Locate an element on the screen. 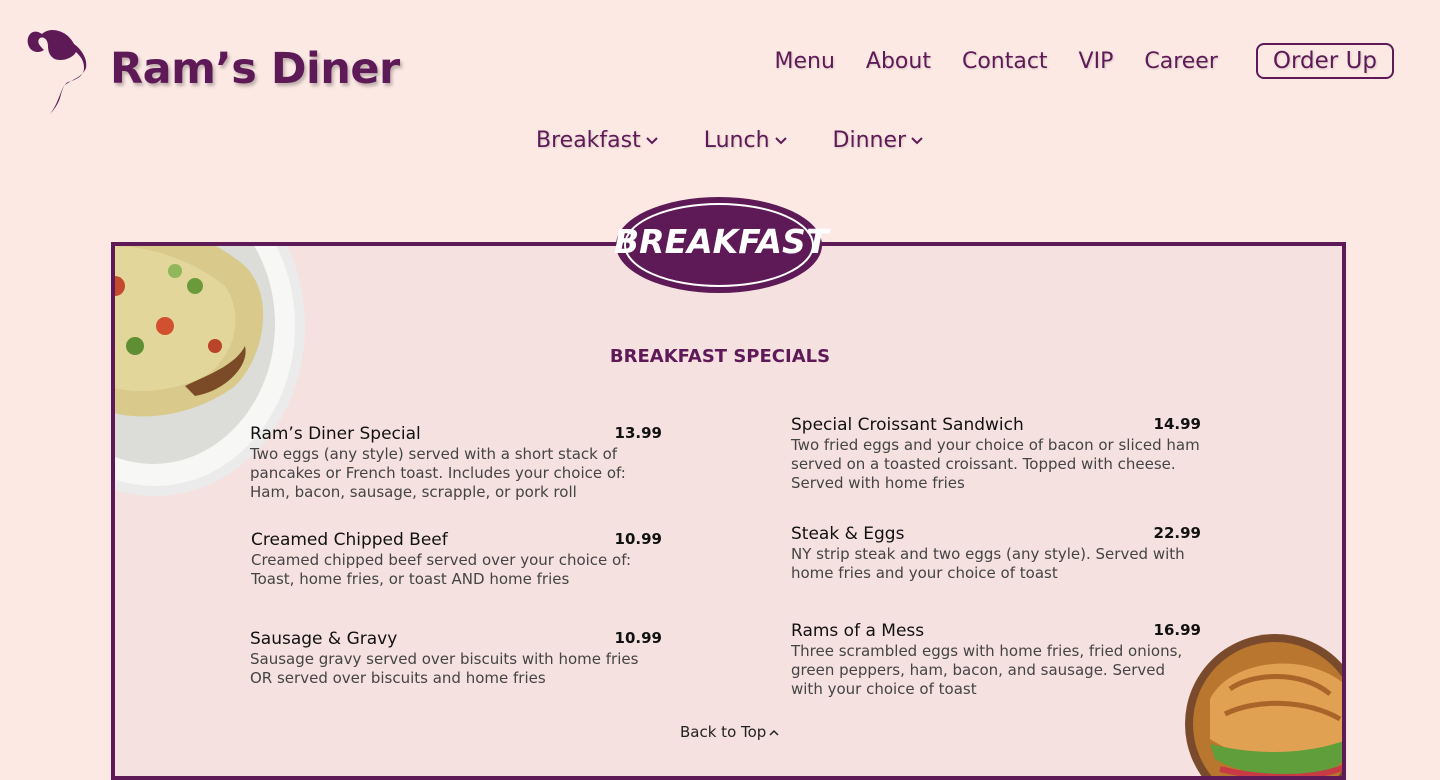  item-name: Rams of a Mess is located at coordinates (858, 631).